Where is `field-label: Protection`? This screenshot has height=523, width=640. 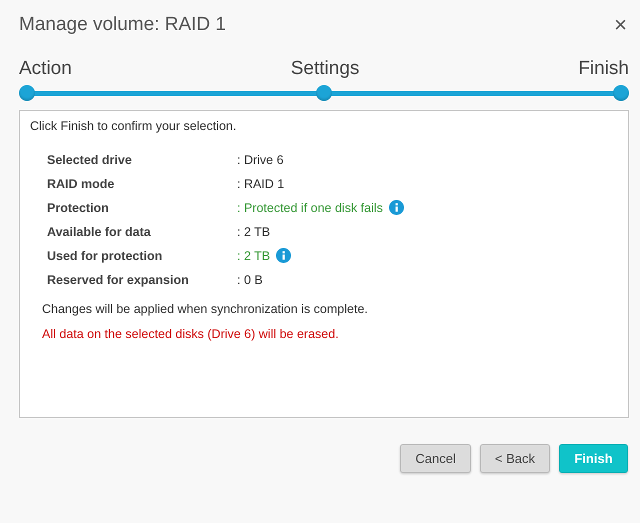 field-label: Protection is located at coordinates (78, 207).